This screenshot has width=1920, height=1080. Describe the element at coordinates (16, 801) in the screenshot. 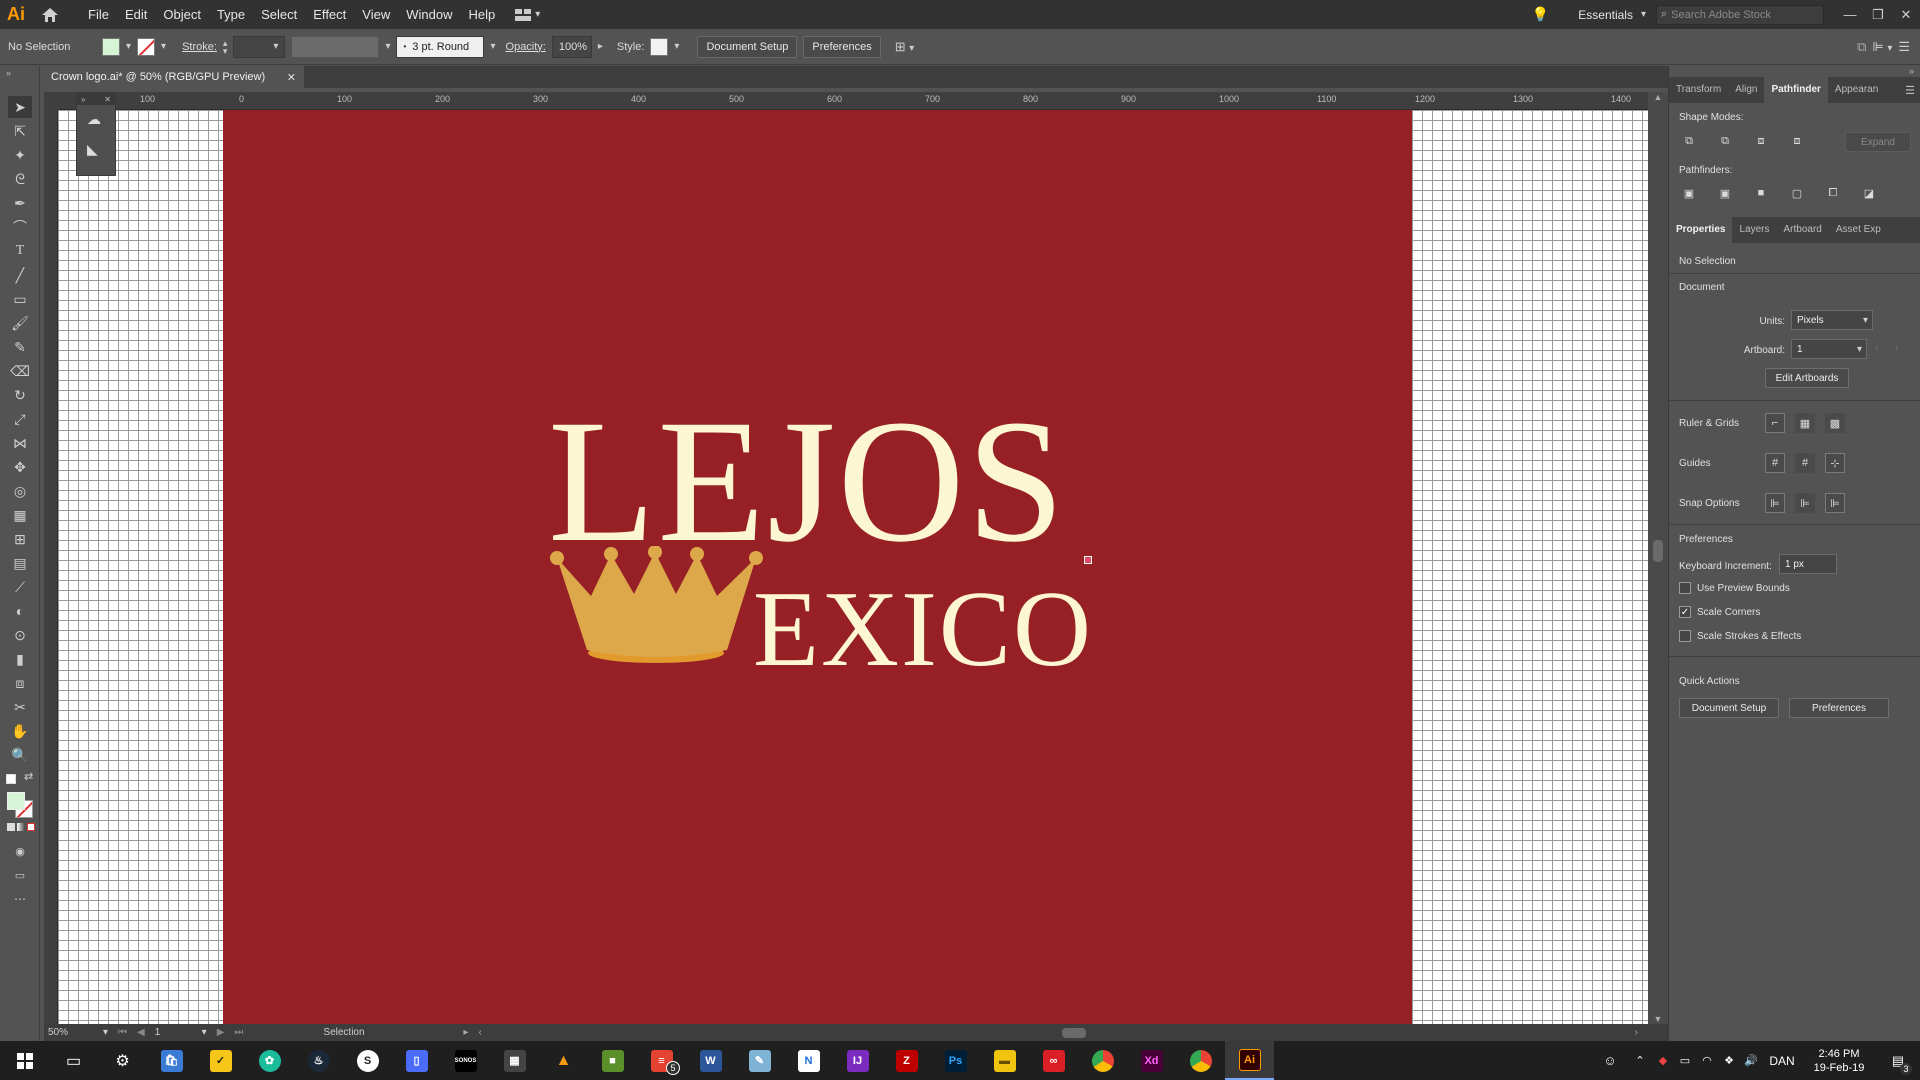

I see `fill-color-swatch` at that location.